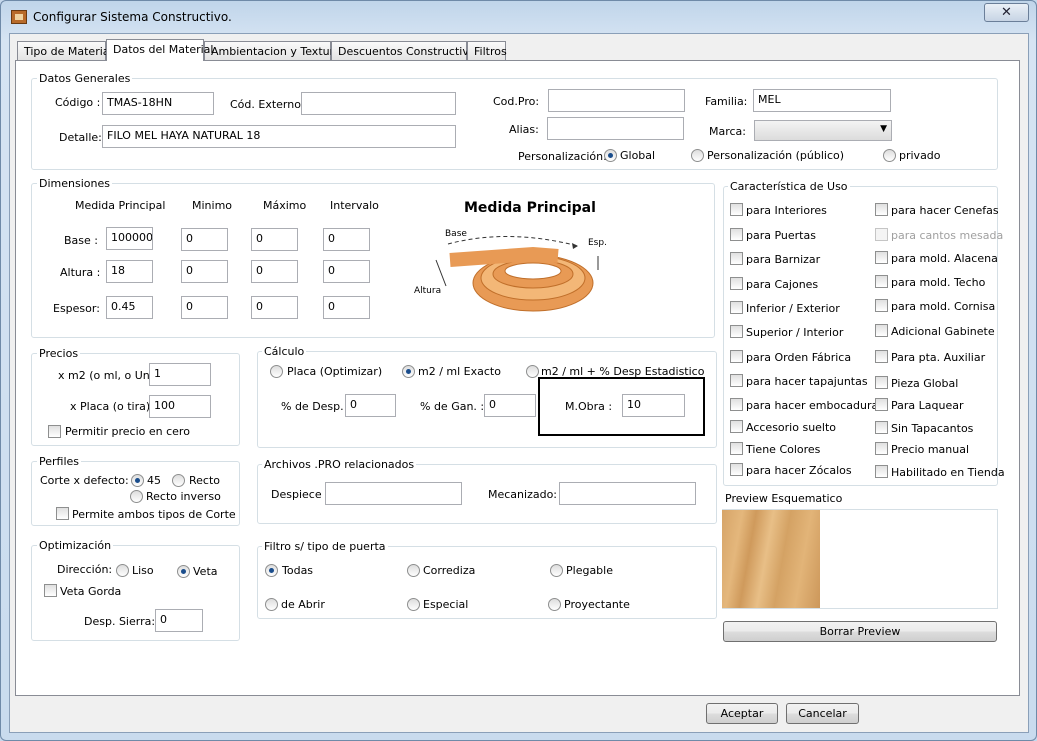  What do you see at coordinates (274, 239) in the screenshot?
I see `base-maximo-input: 0` at bounding box center [274, 239].